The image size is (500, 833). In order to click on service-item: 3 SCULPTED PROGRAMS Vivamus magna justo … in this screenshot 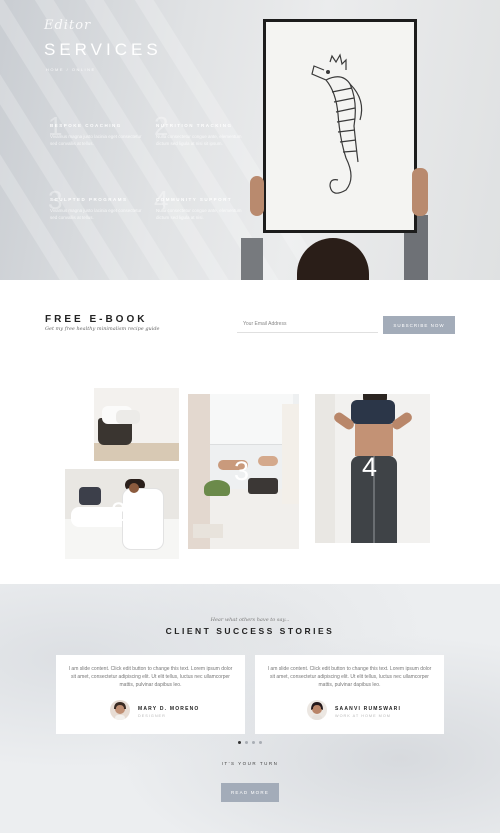, I will do `click(96, 203)`.